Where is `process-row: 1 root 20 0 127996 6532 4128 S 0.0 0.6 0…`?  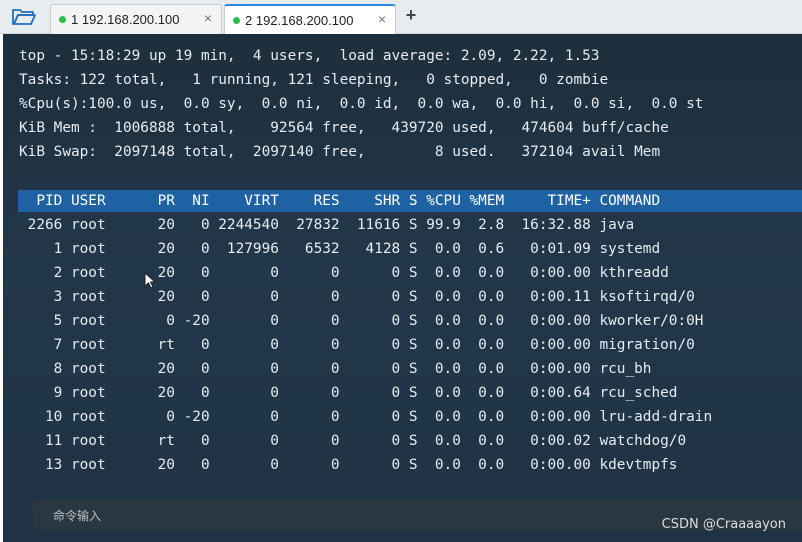 process-row: 1 root 20 0 127996 6532 4128 S 0.0 0.6 0… is located at coordinates (340, 249).